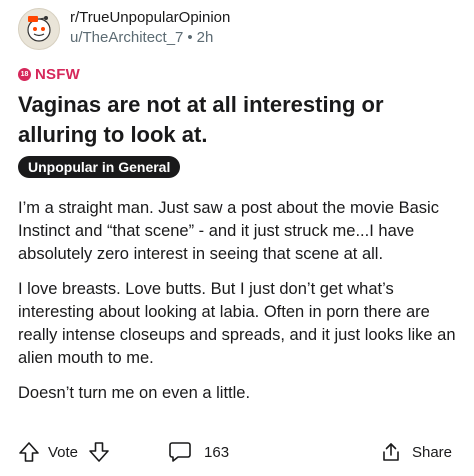 This screenshot has width=474, height=476. What do you see at coordinates (57, 74) in the screenshot?
I see `nsfw-label: NSFW` at bounding box center [57, 74].